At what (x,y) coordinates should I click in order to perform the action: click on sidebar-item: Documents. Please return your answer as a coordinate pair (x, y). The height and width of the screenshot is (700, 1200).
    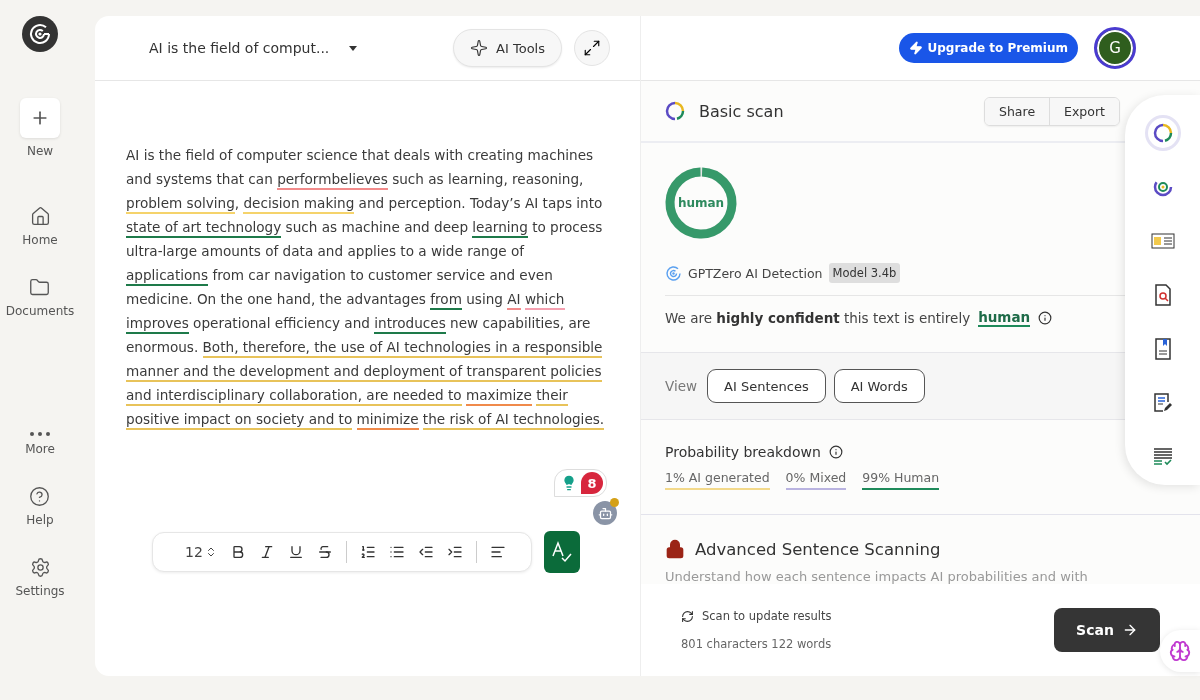
    Looking at the image, I should click on (40, 297).